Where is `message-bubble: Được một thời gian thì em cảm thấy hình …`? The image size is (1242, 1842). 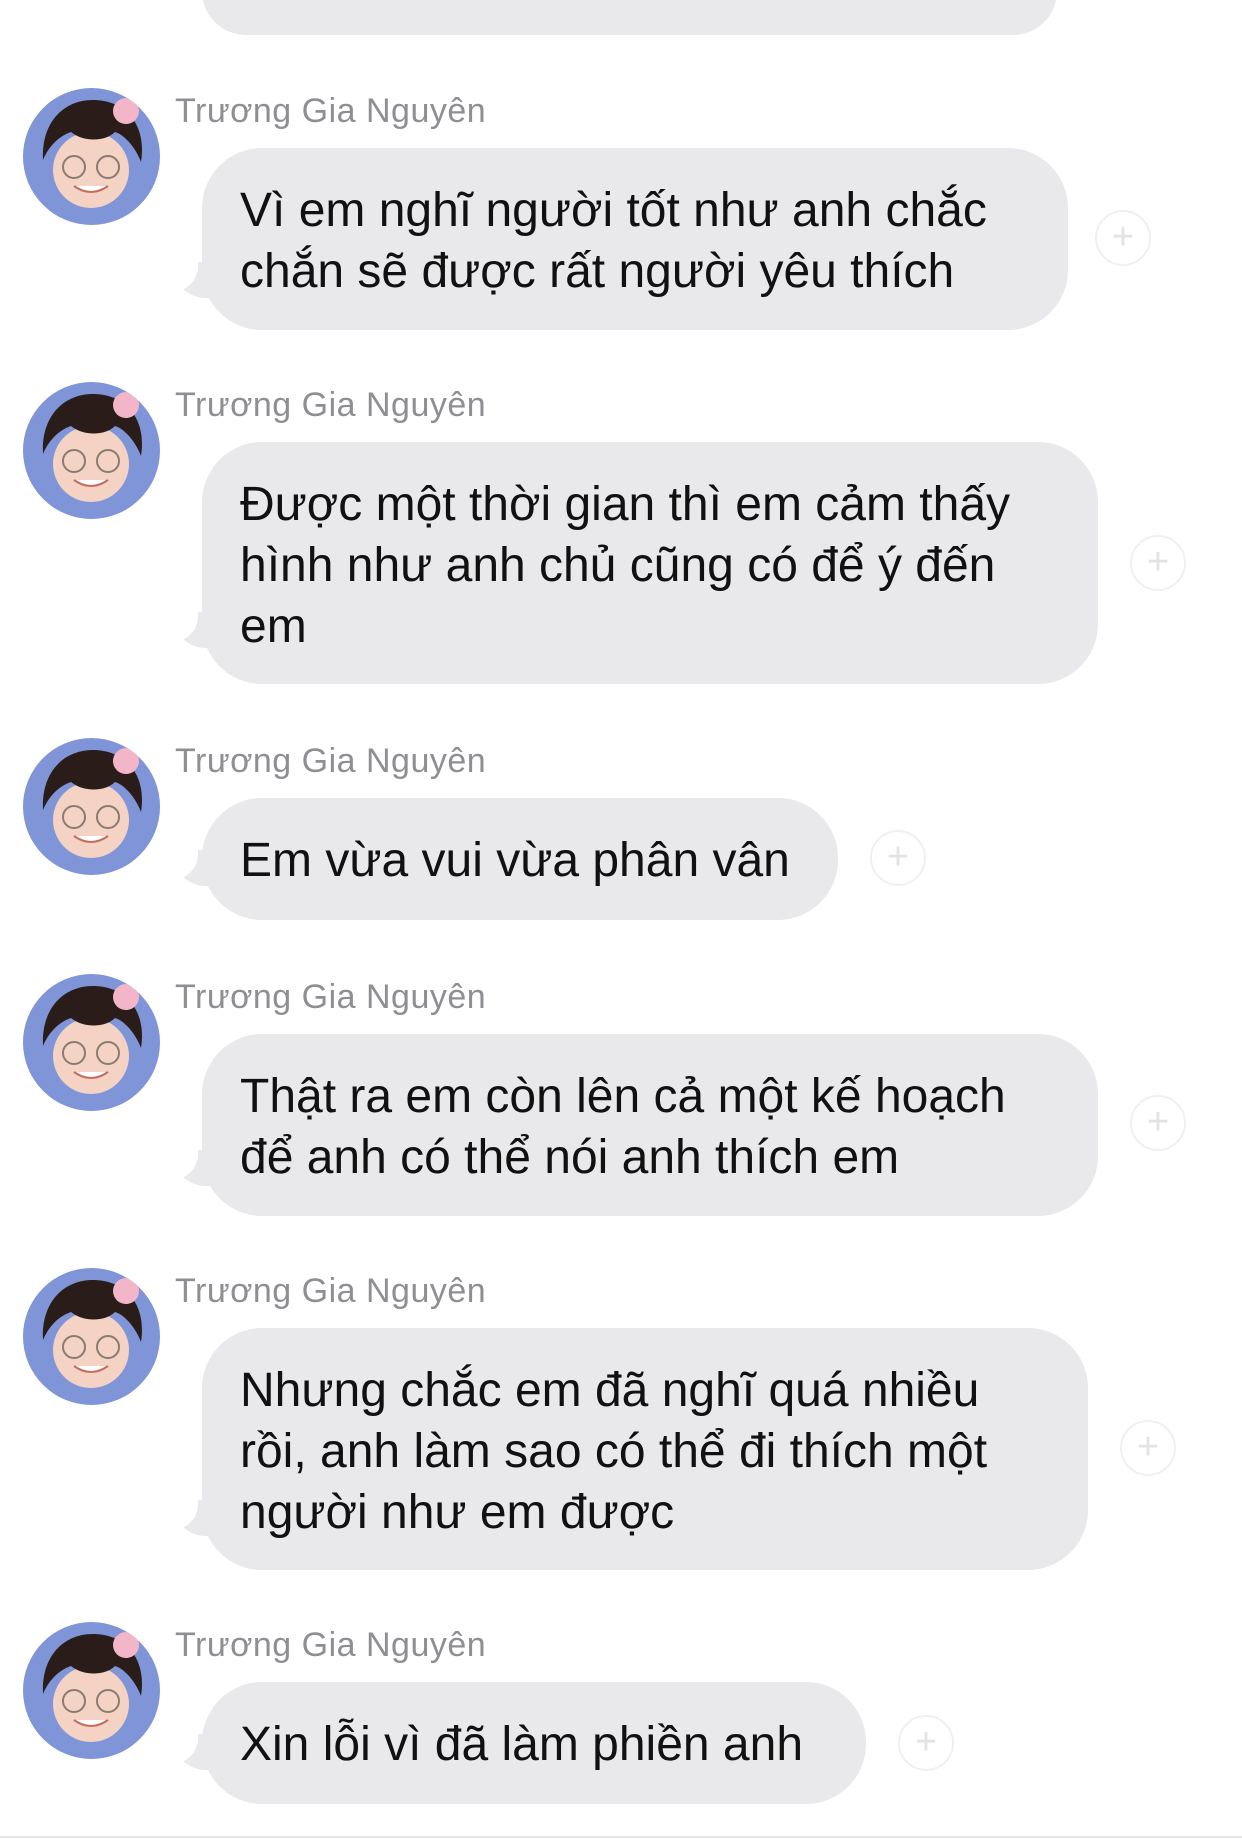
message-bubble: Được một thời gian thì em cảm thấy hình … is located at coordinates (650, 563).